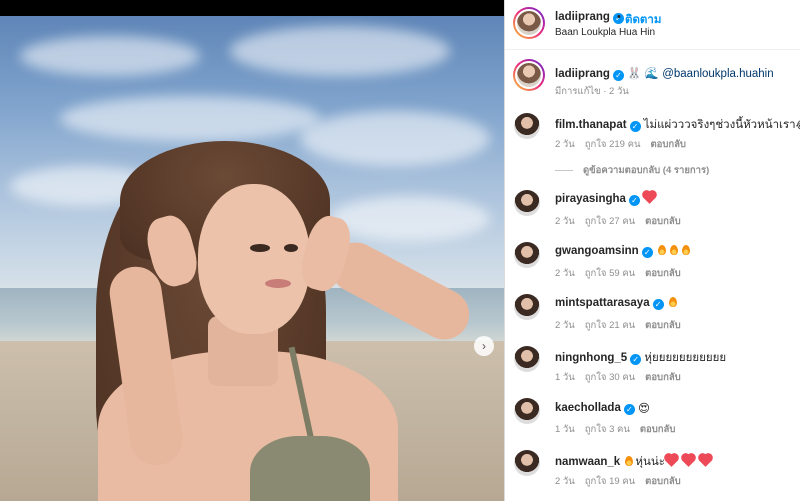 This screenshot has width=800, height=501. What do you see at coordinates (798, 125) in the screenshot?
I see `emoji: 😂` at bounding box center [798, 125].